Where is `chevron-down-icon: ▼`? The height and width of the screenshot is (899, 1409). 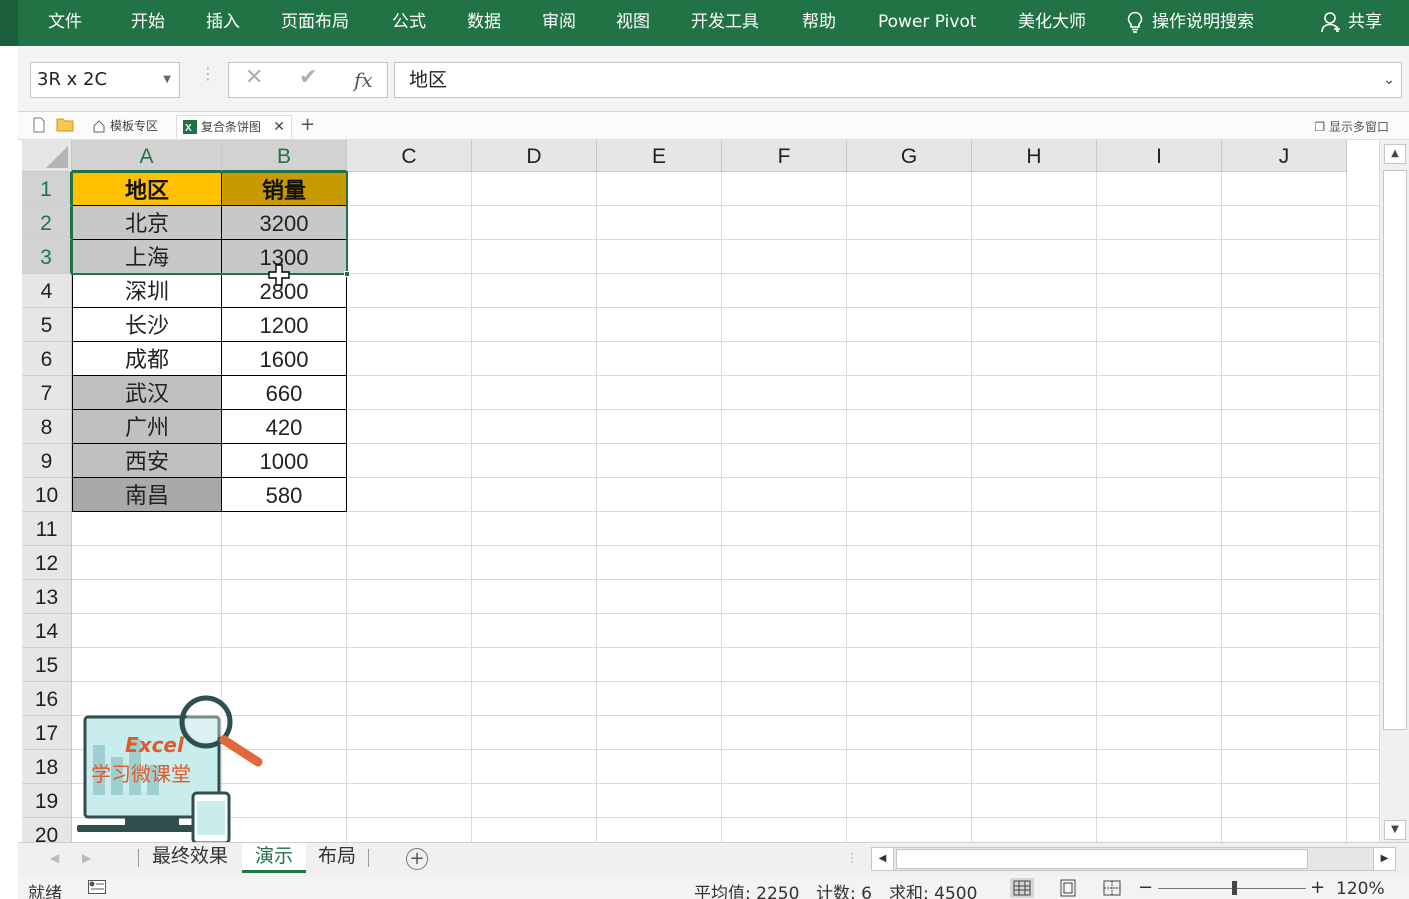
chevron-down-icon: ▼ is located at coordinates (167, 80).